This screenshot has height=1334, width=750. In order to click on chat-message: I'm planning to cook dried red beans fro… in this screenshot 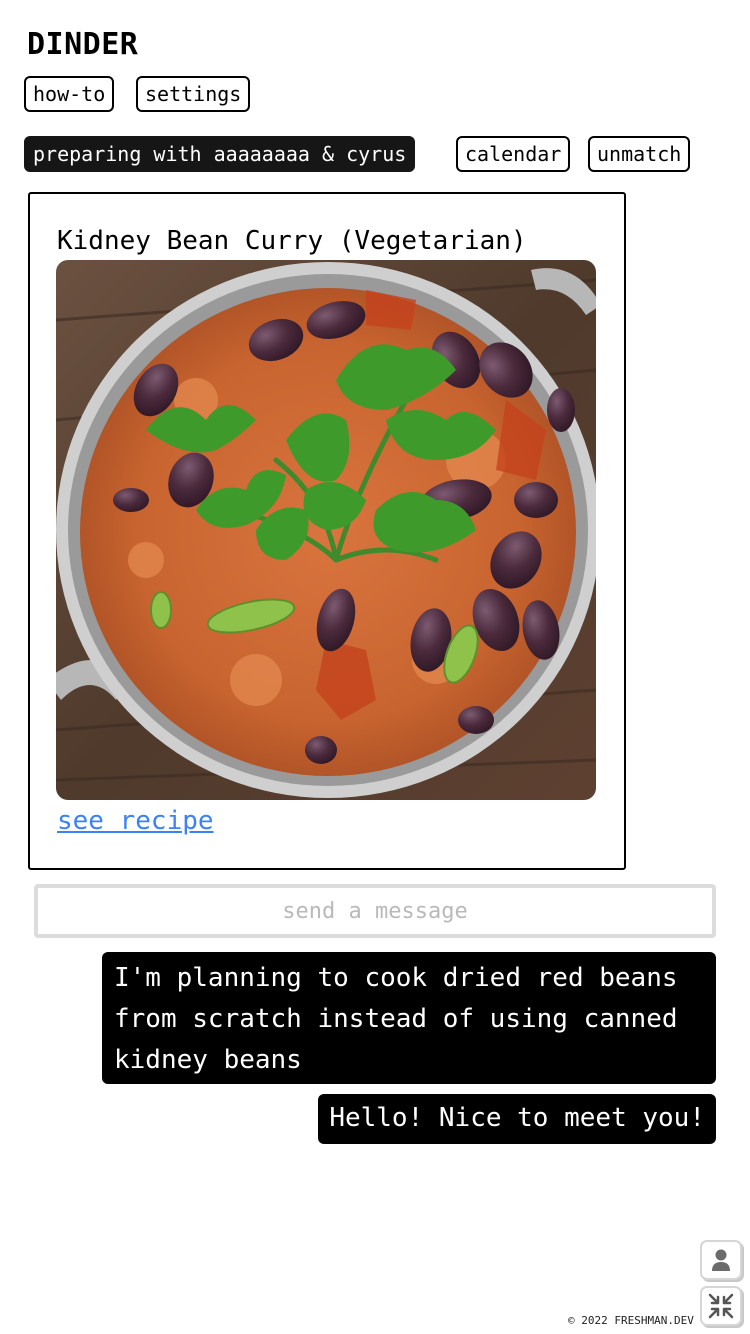, I will do `click(409, 1018)`.